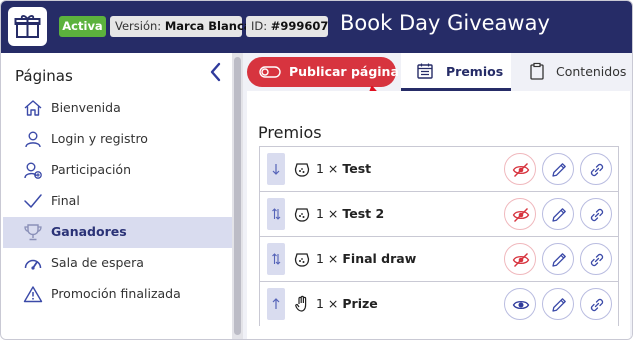  Describe the element at coordinates (290, 132) in the screenshot. I see `section-title: Premios` at that location.